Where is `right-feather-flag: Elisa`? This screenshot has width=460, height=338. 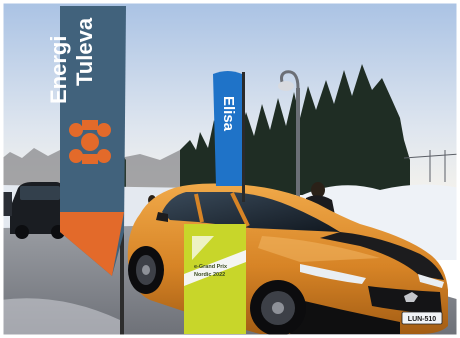 right-feather-flag: Elisa is located at coordinates (229, 136).